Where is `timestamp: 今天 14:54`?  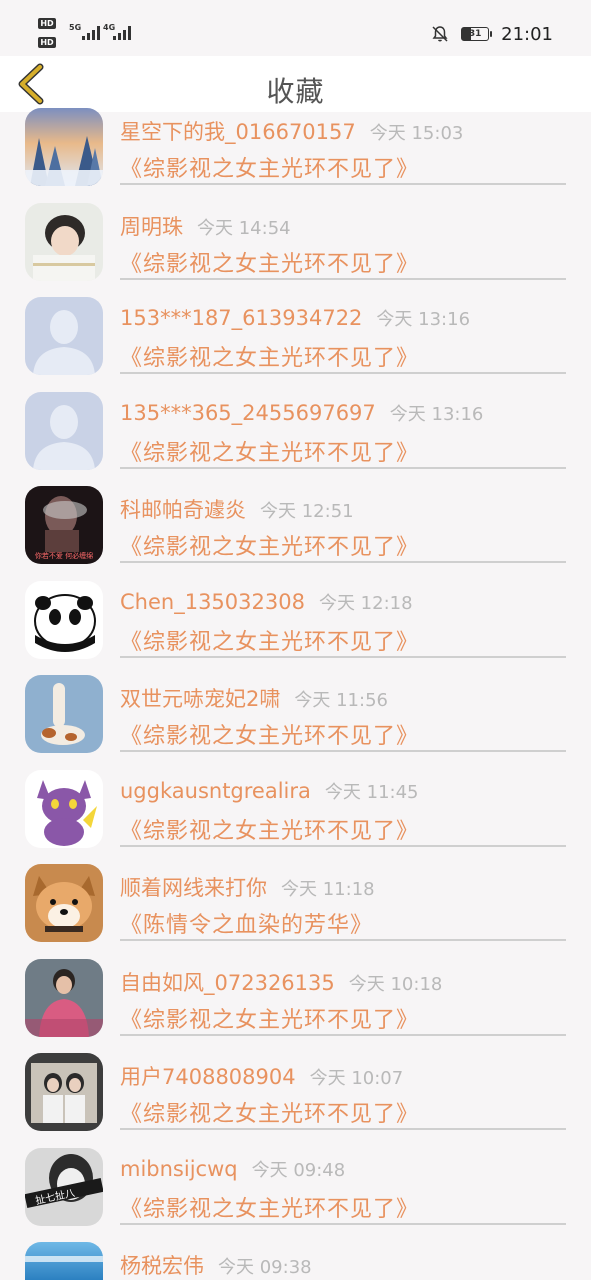 timestamp: 今天 14:54 is located at coordinates (244, 228).